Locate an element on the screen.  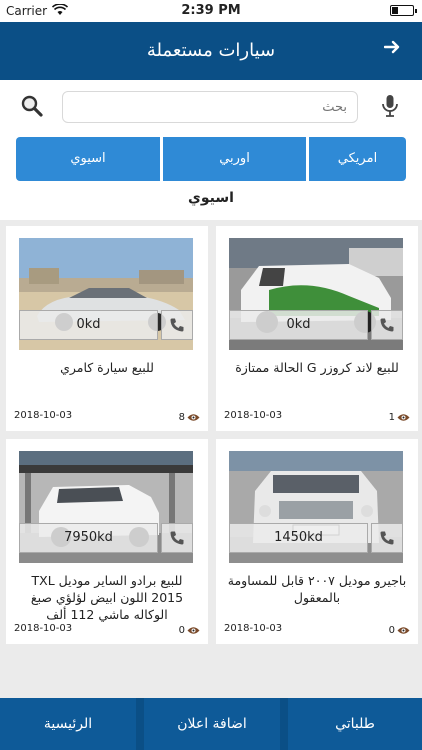
battery-icon is located at coordinates (403, 10).